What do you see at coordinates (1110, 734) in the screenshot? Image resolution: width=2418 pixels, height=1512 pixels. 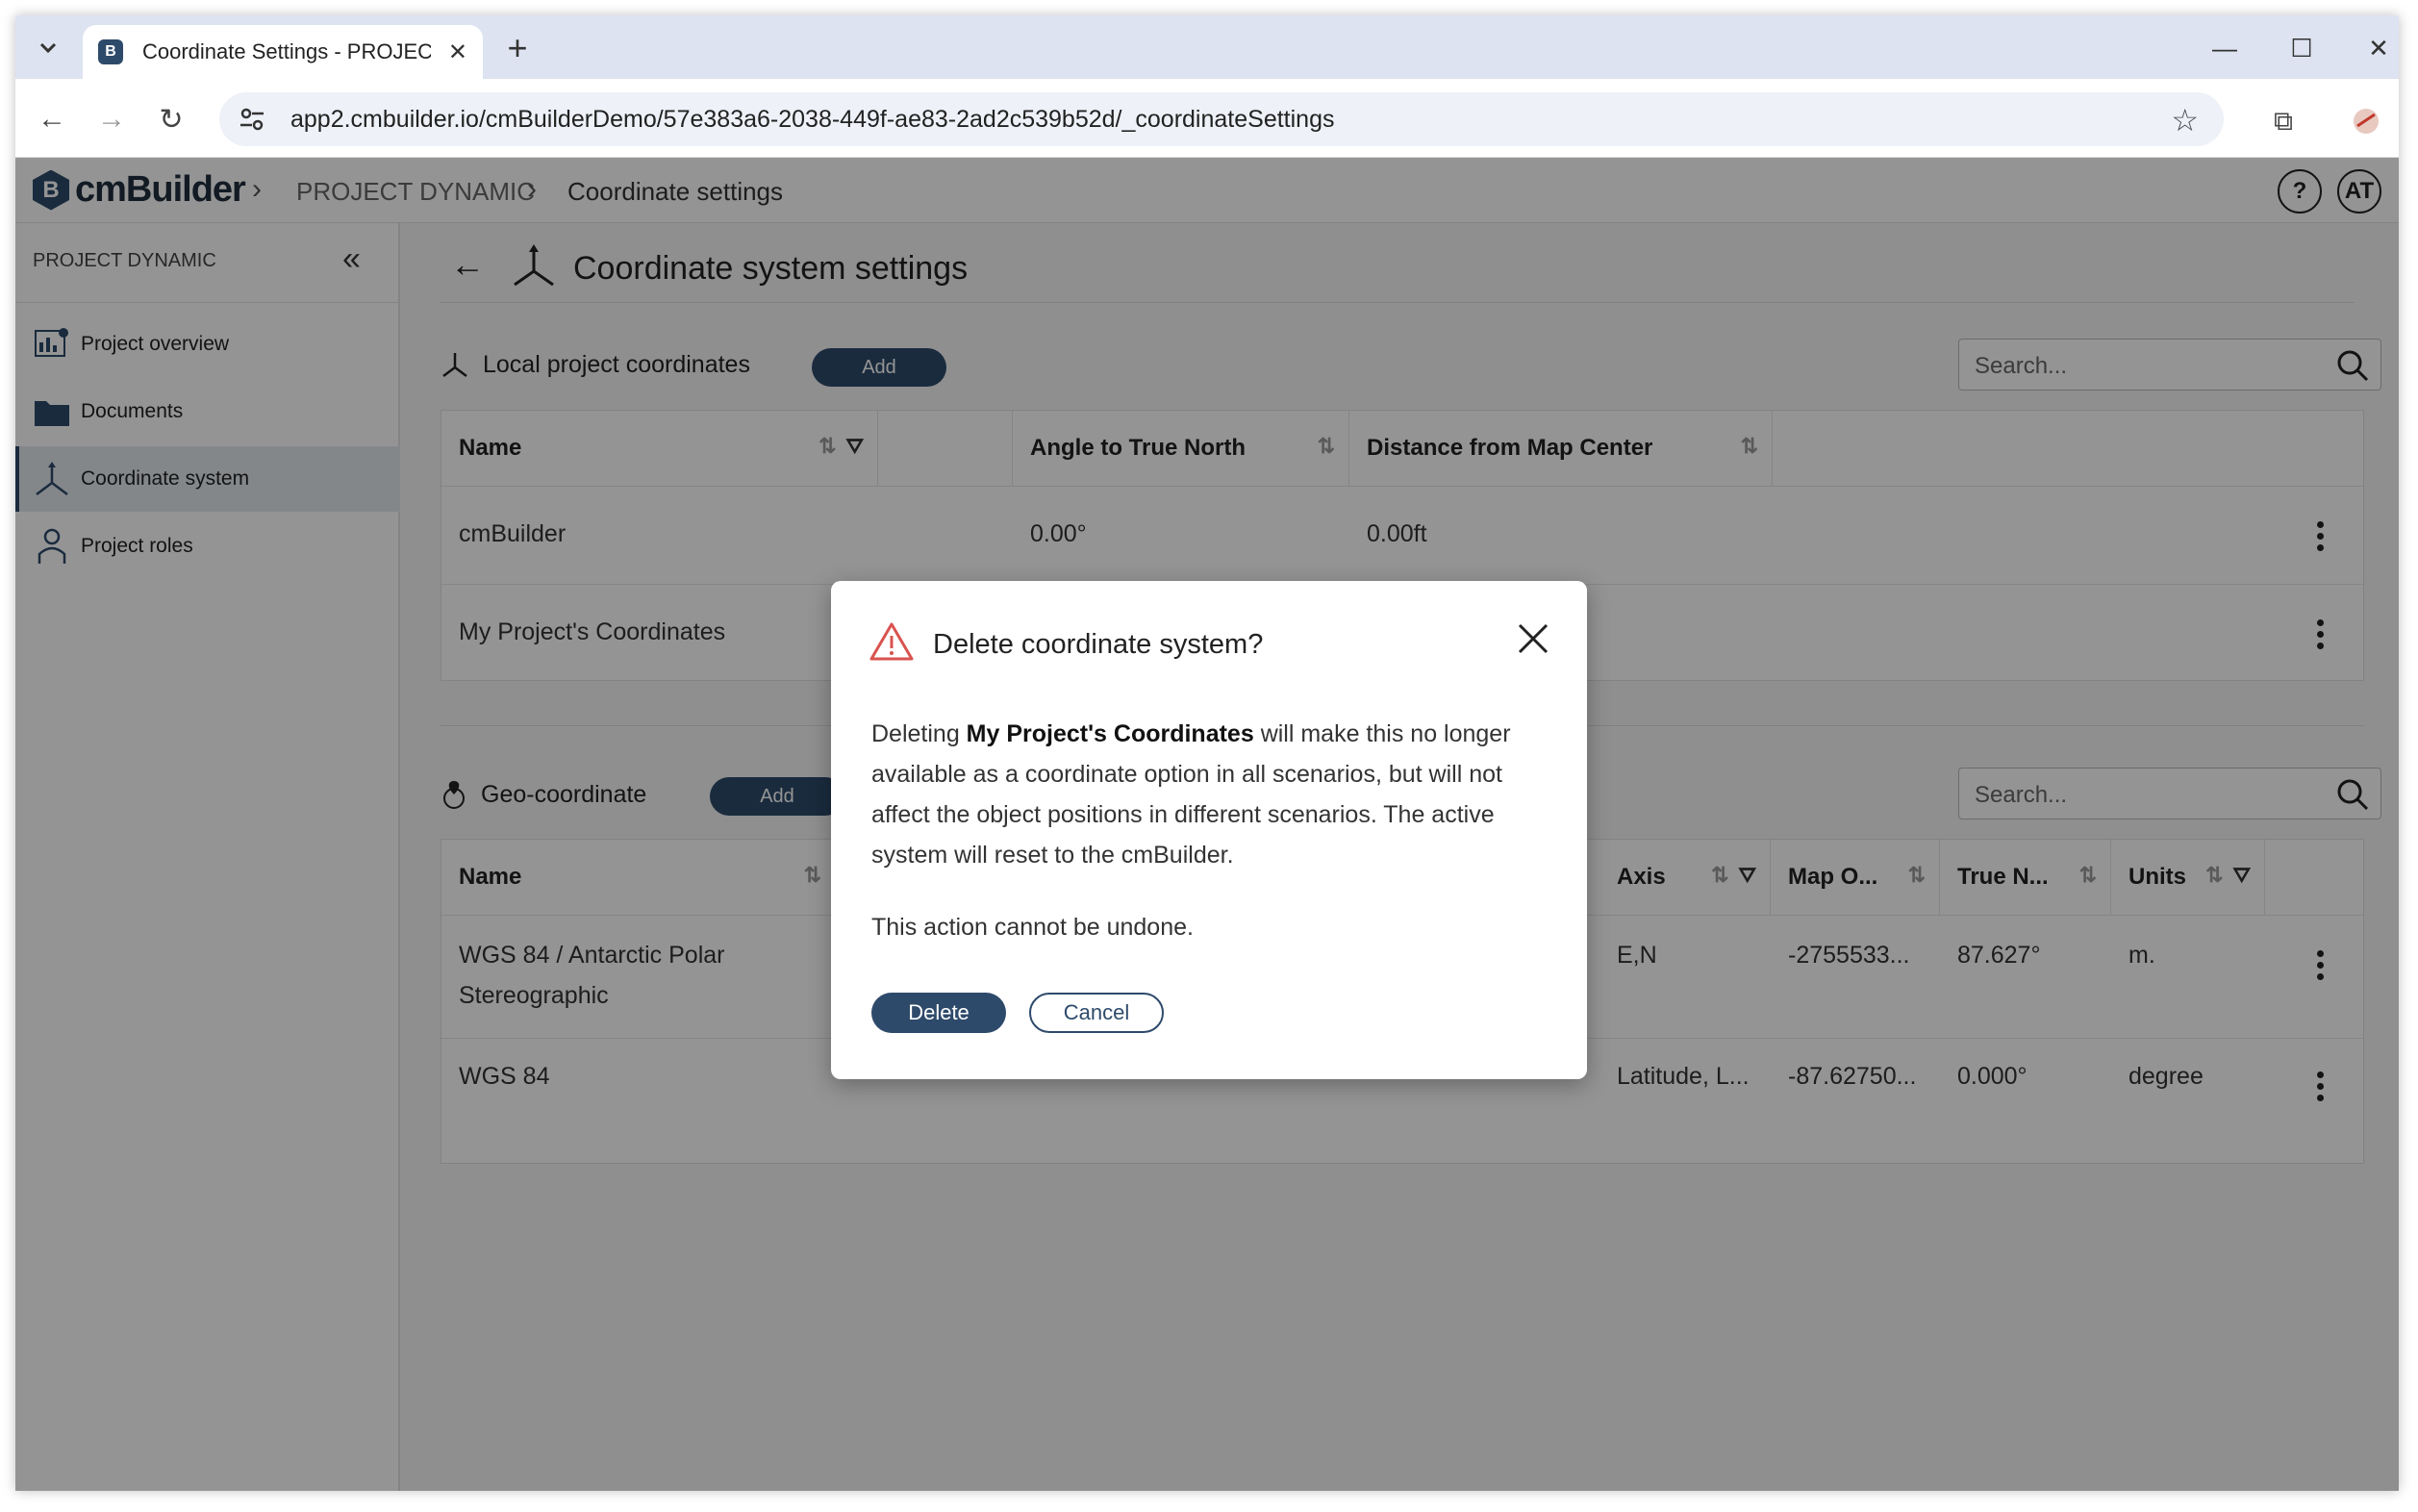 I see `message-item-name: My Project's Coordinates` at bounding box center [1110, 734].